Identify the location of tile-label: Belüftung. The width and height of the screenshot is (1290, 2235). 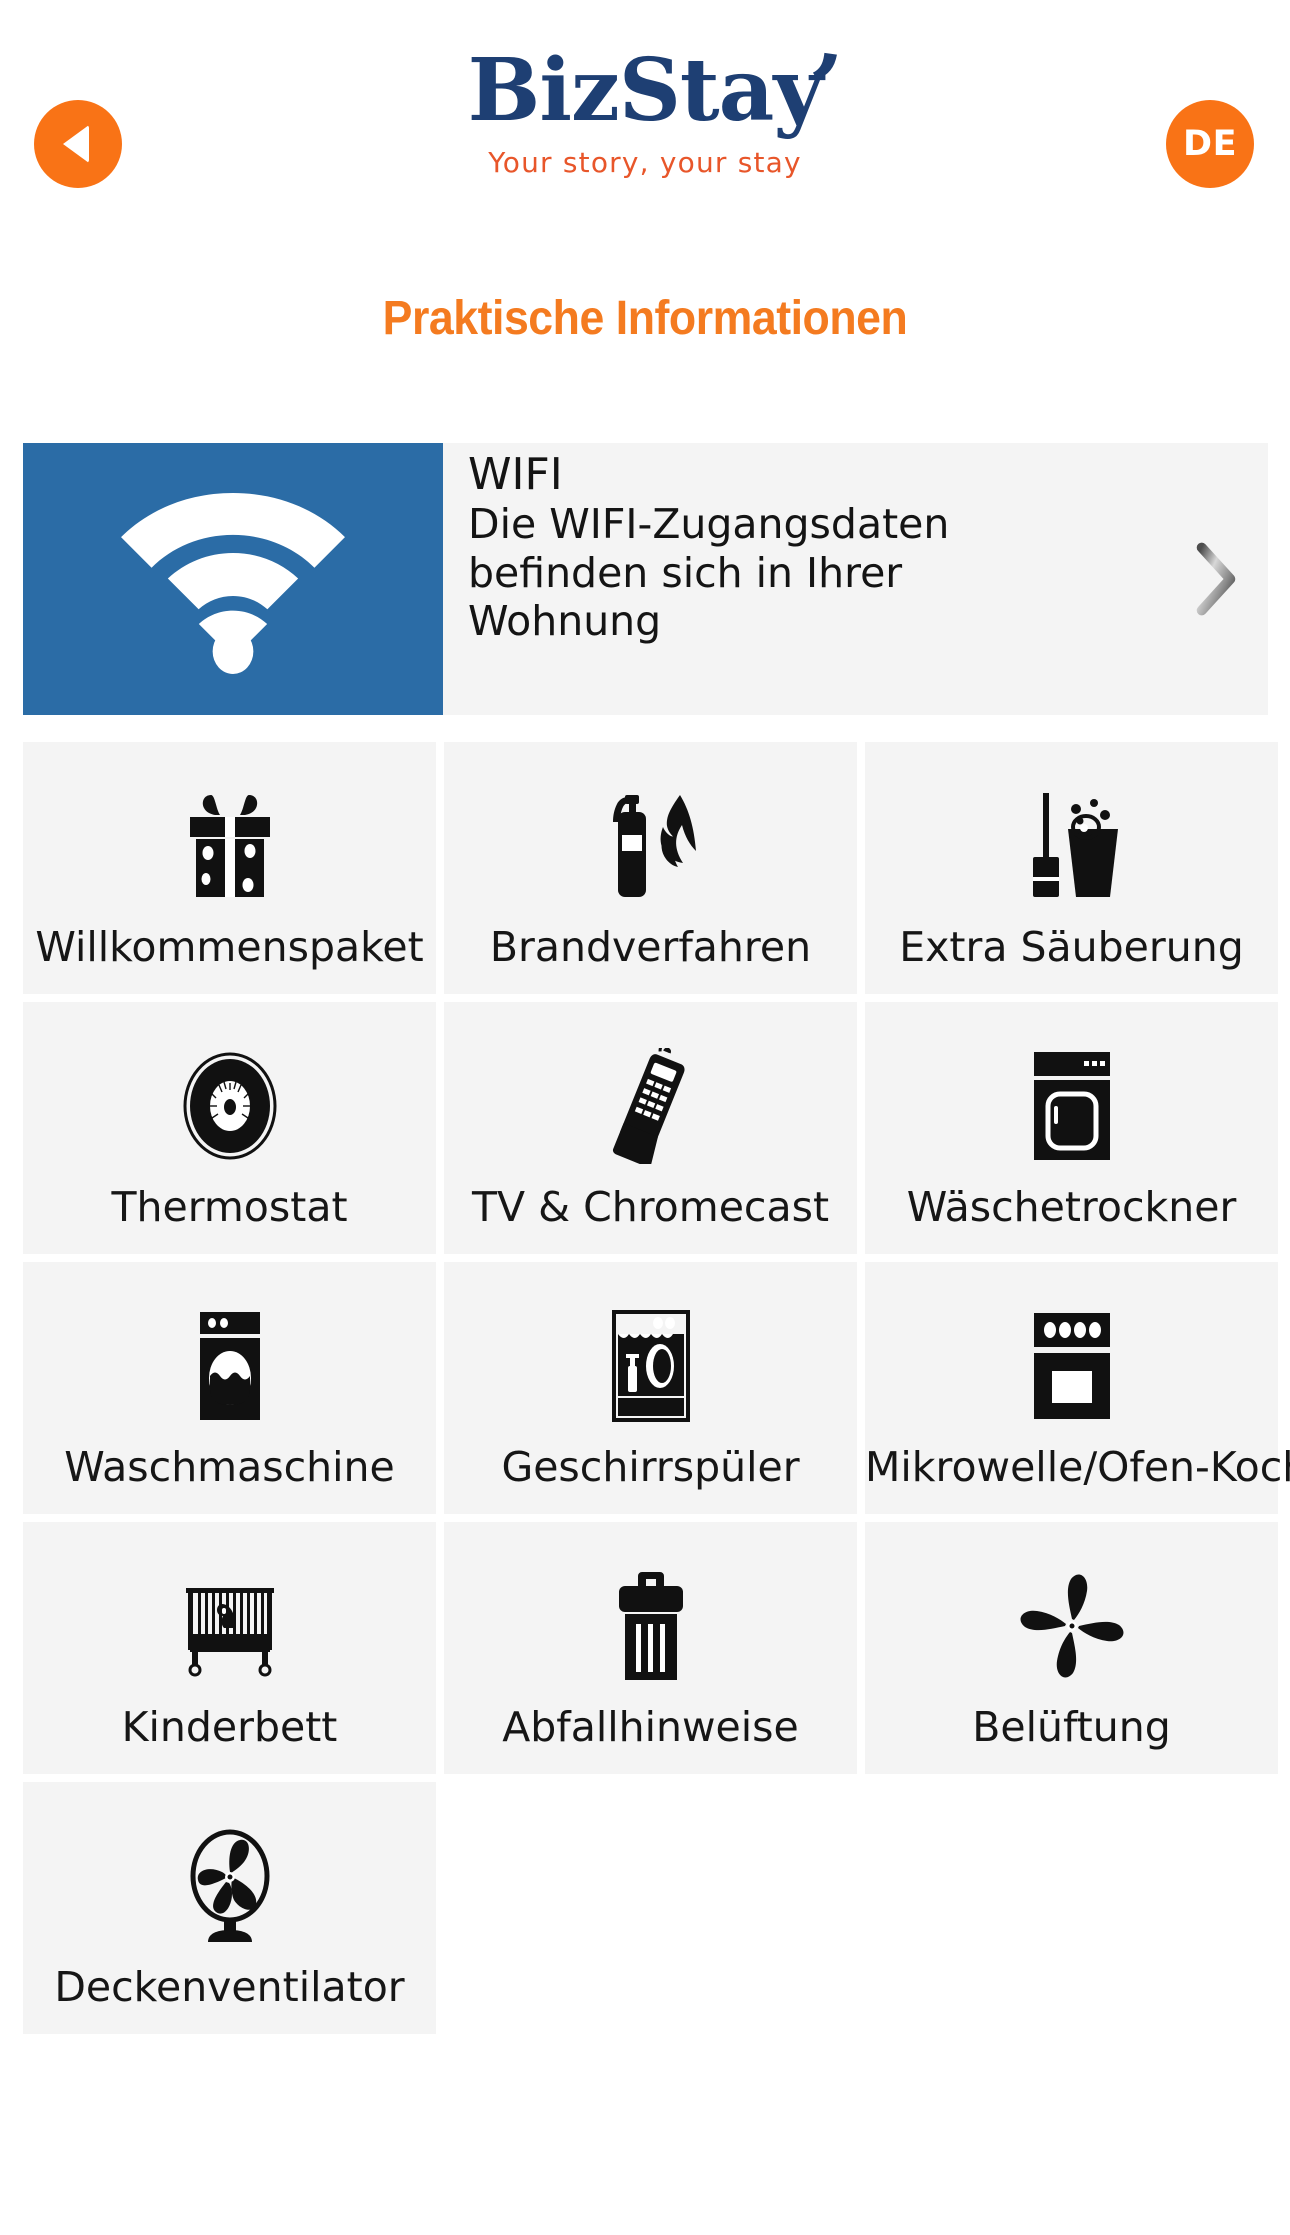
(1071, 1727).